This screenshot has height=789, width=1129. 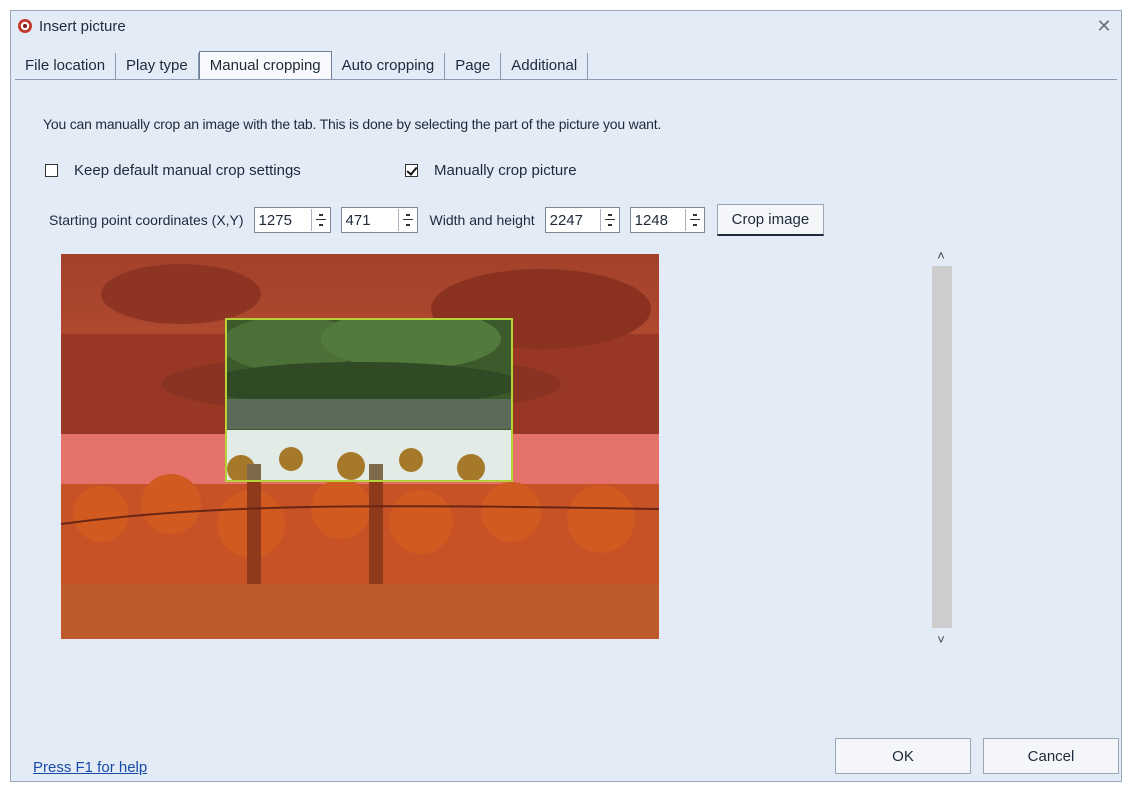 I want to click on tab-auto-cropping: Auto cropping, so click(x=388, y=66).